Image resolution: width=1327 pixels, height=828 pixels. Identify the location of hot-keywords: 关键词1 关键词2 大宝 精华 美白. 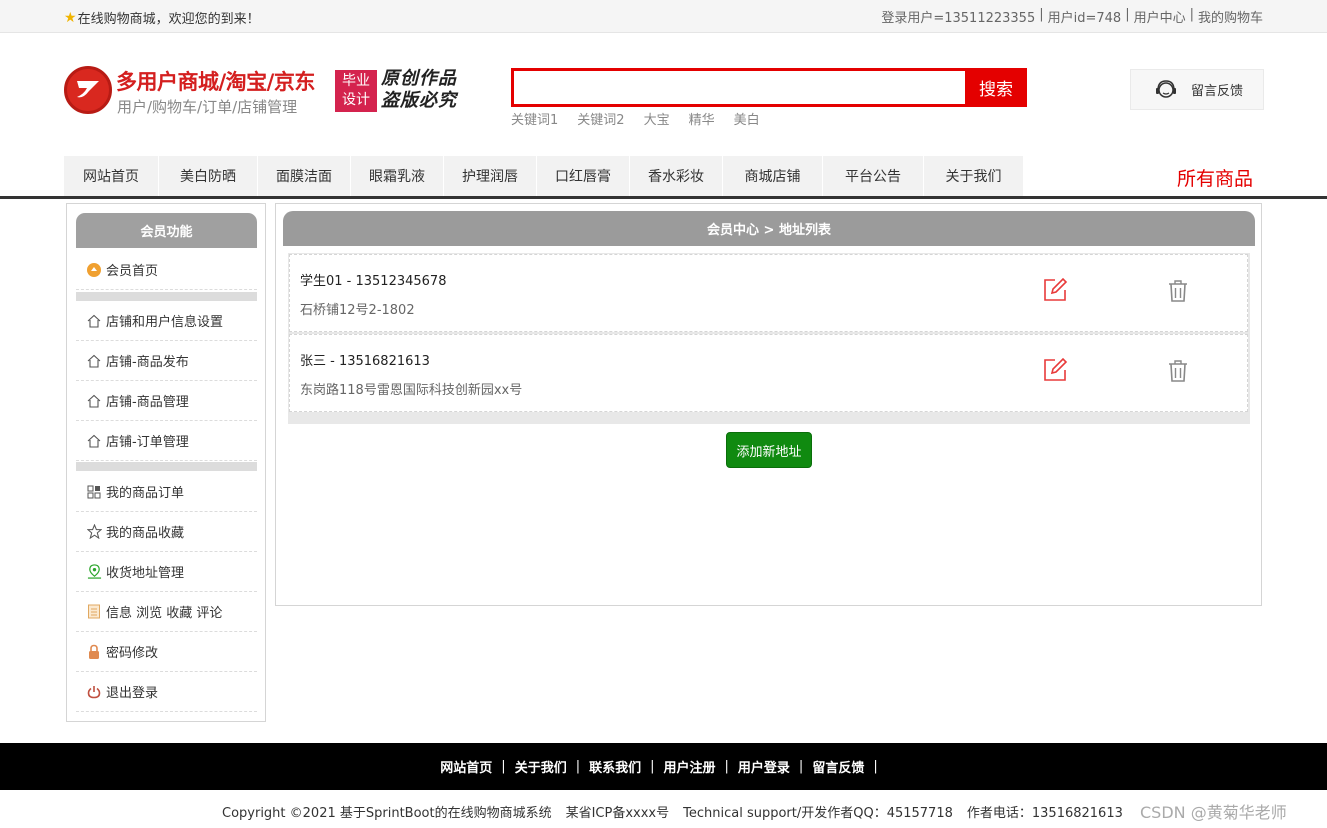
(635, 118).